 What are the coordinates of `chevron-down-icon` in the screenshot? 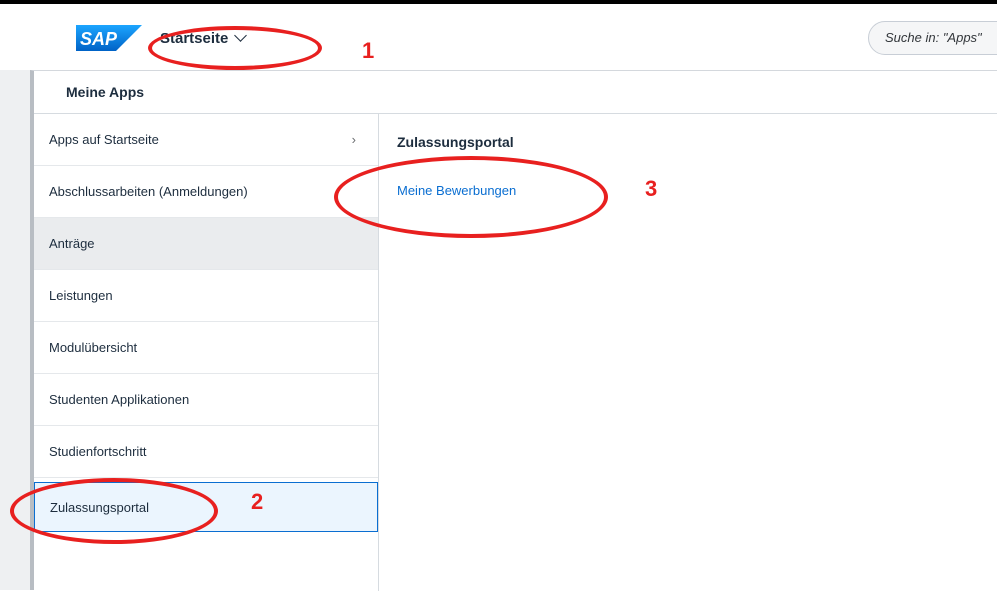 It's located at (241, 35).